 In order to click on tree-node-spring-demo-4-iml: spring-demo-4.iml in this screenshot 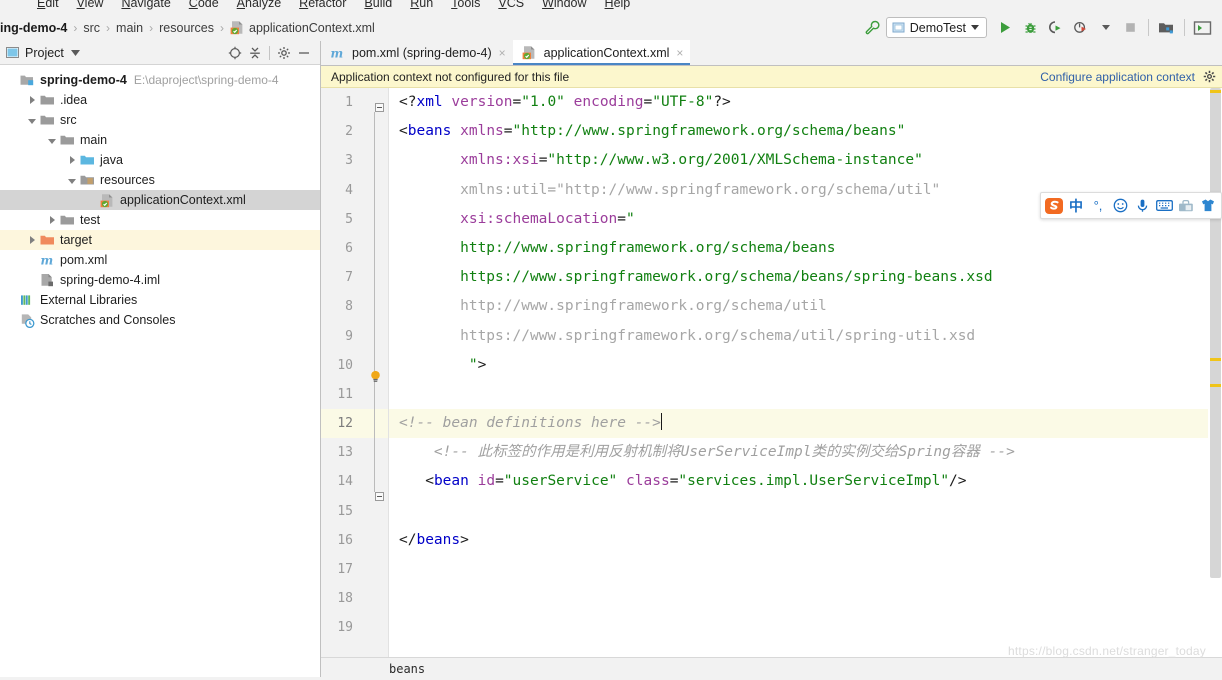, I will do `click(160, 280)`.